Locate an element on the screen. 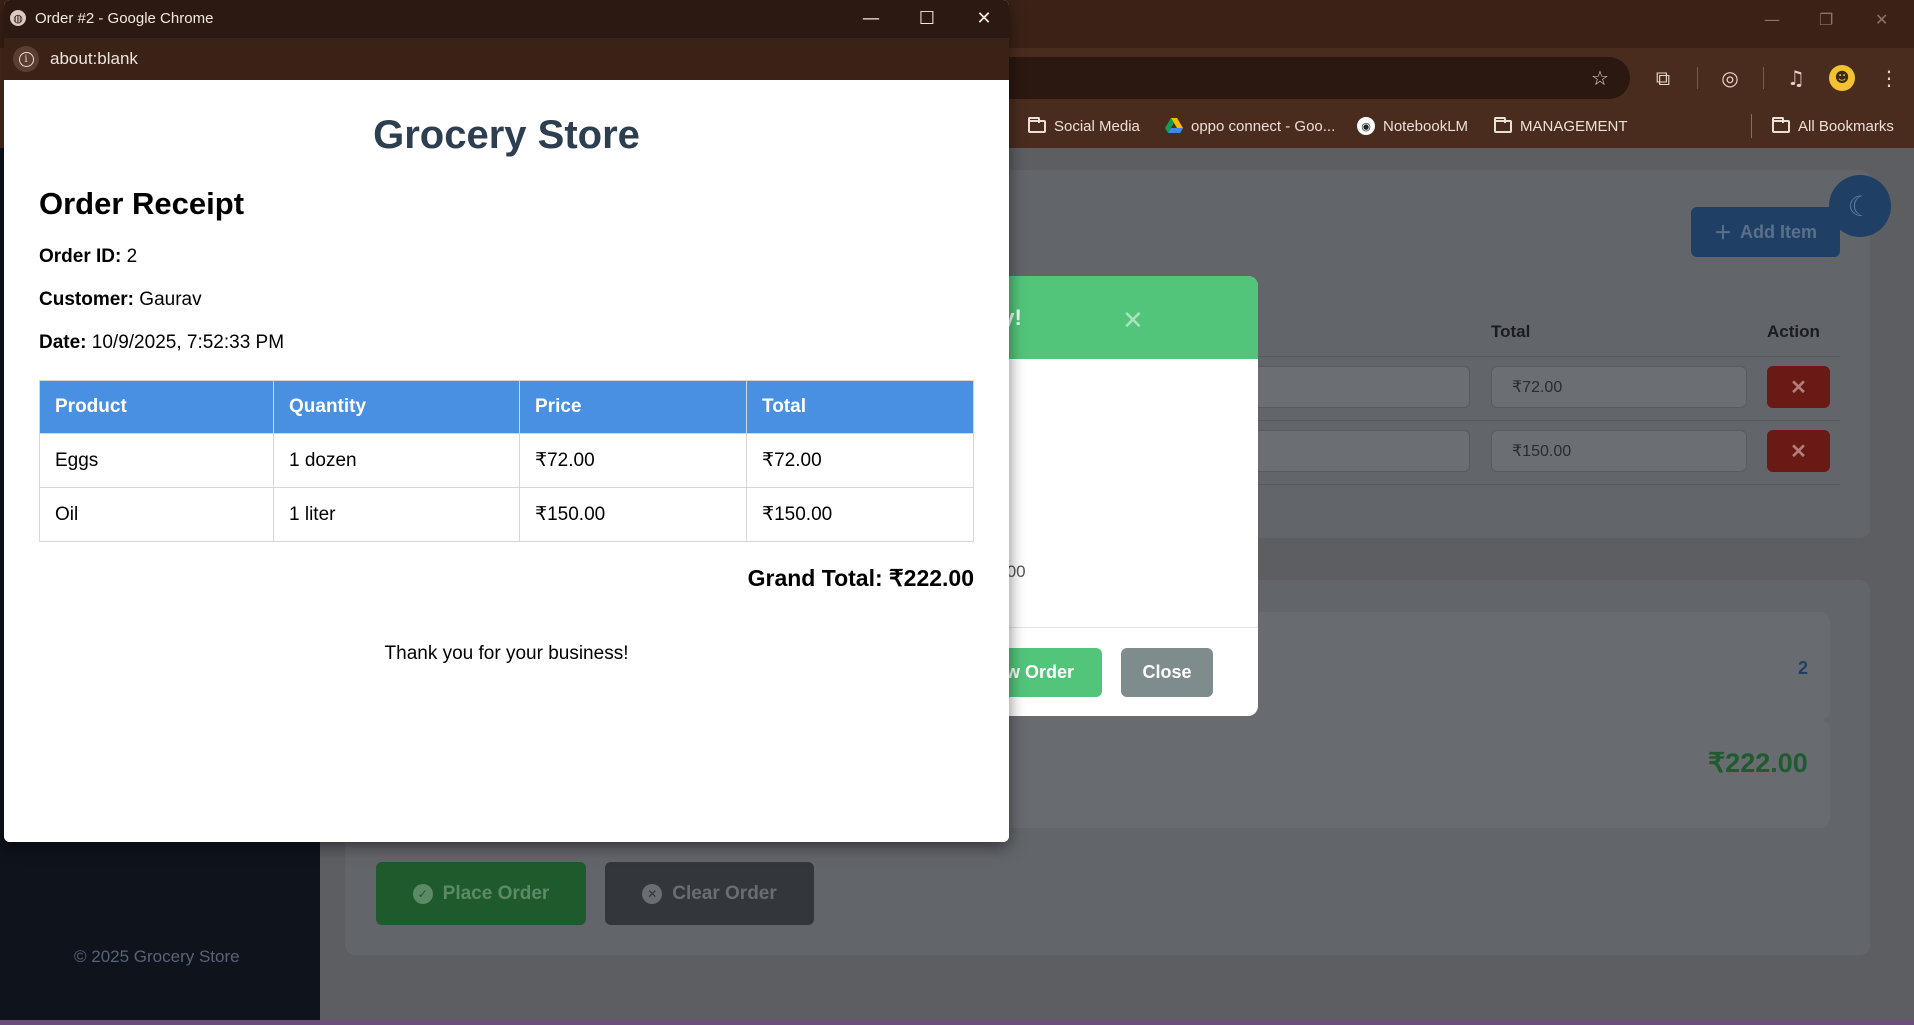  customer-line: Customer: Gaurav is located at coordinates (120, 300).